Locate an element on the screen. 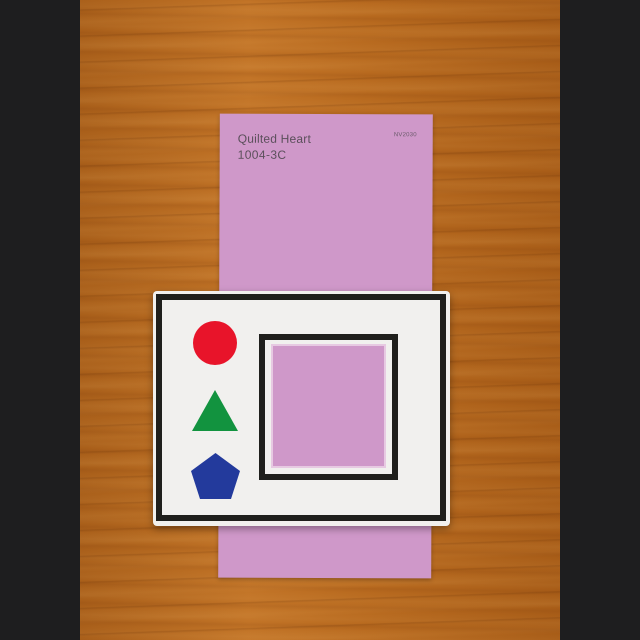  color-window-cutout is located at coordinates (328, 406).